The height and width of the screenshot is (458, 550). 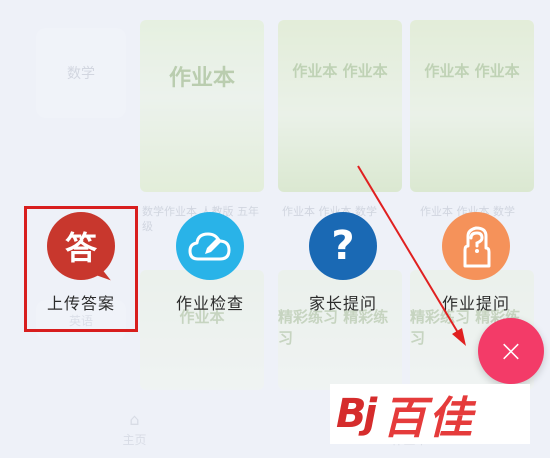 I want to click on watermark-latin: Bj, so click(x=356, y=414).